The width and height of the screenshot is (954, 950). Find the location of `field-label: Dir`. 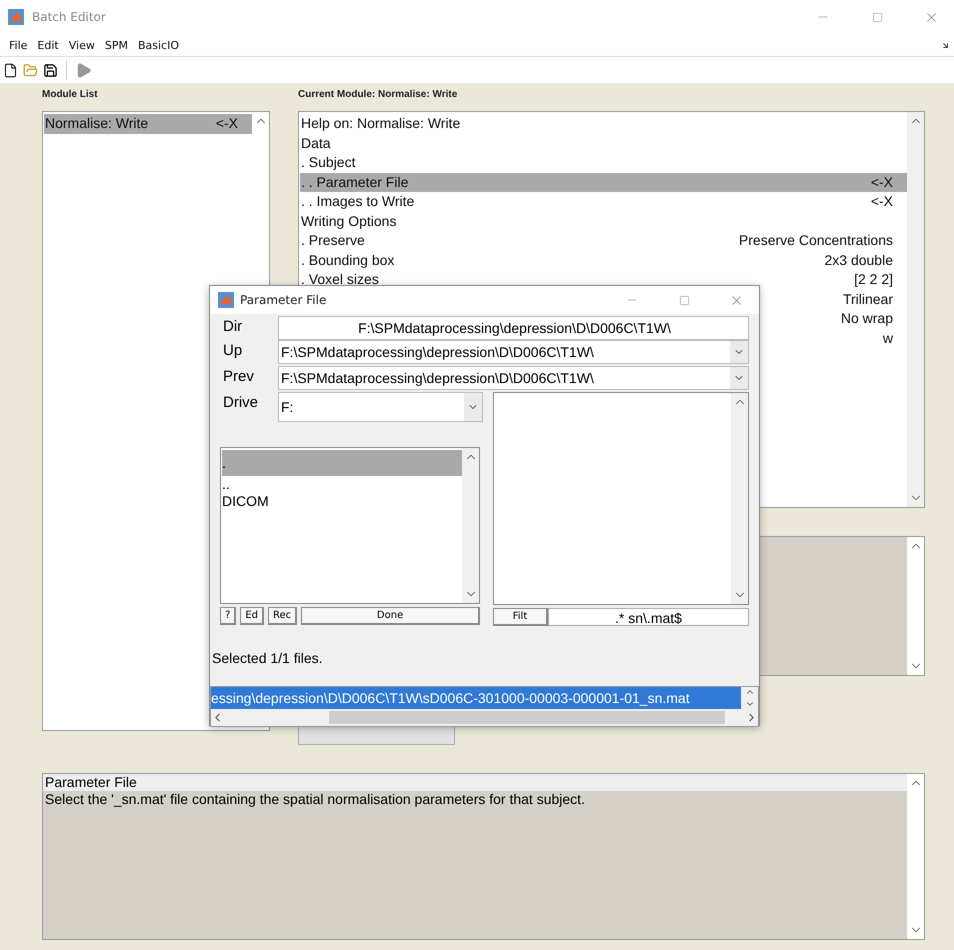

field-label: Dir is located at coordinates (233, 327).